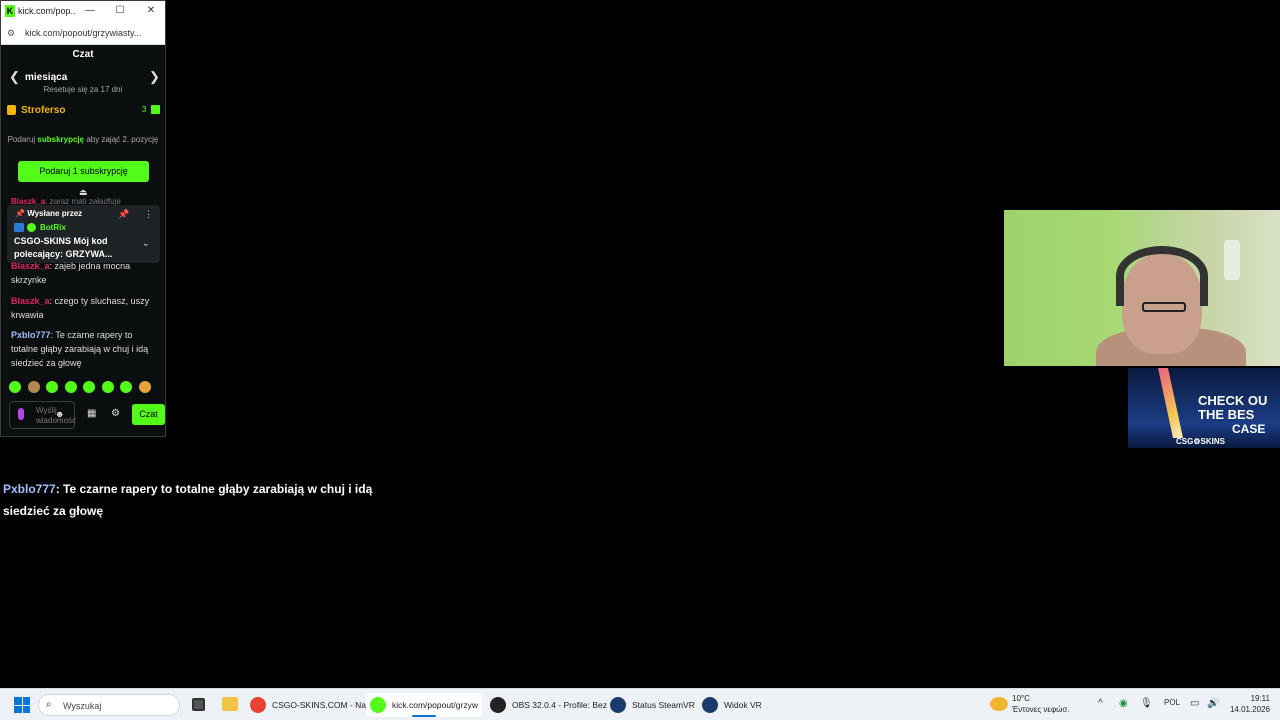 The image size is (1280, 720). Describe the element at coordinates (1041, 704) in the screenshot. I see `weather-widget: 10°C Έντονες νεφώσ.` at that location.